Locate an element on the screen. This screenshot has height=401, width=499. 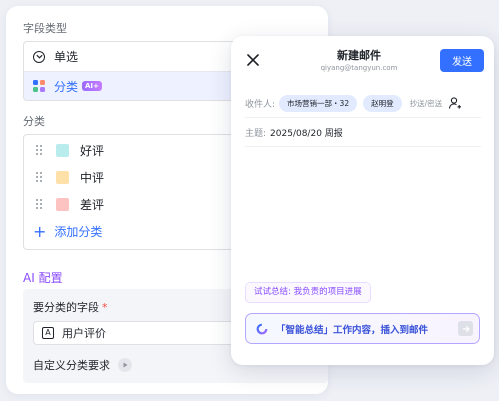
category-item: 好评 is located at coordinates (64, 150).